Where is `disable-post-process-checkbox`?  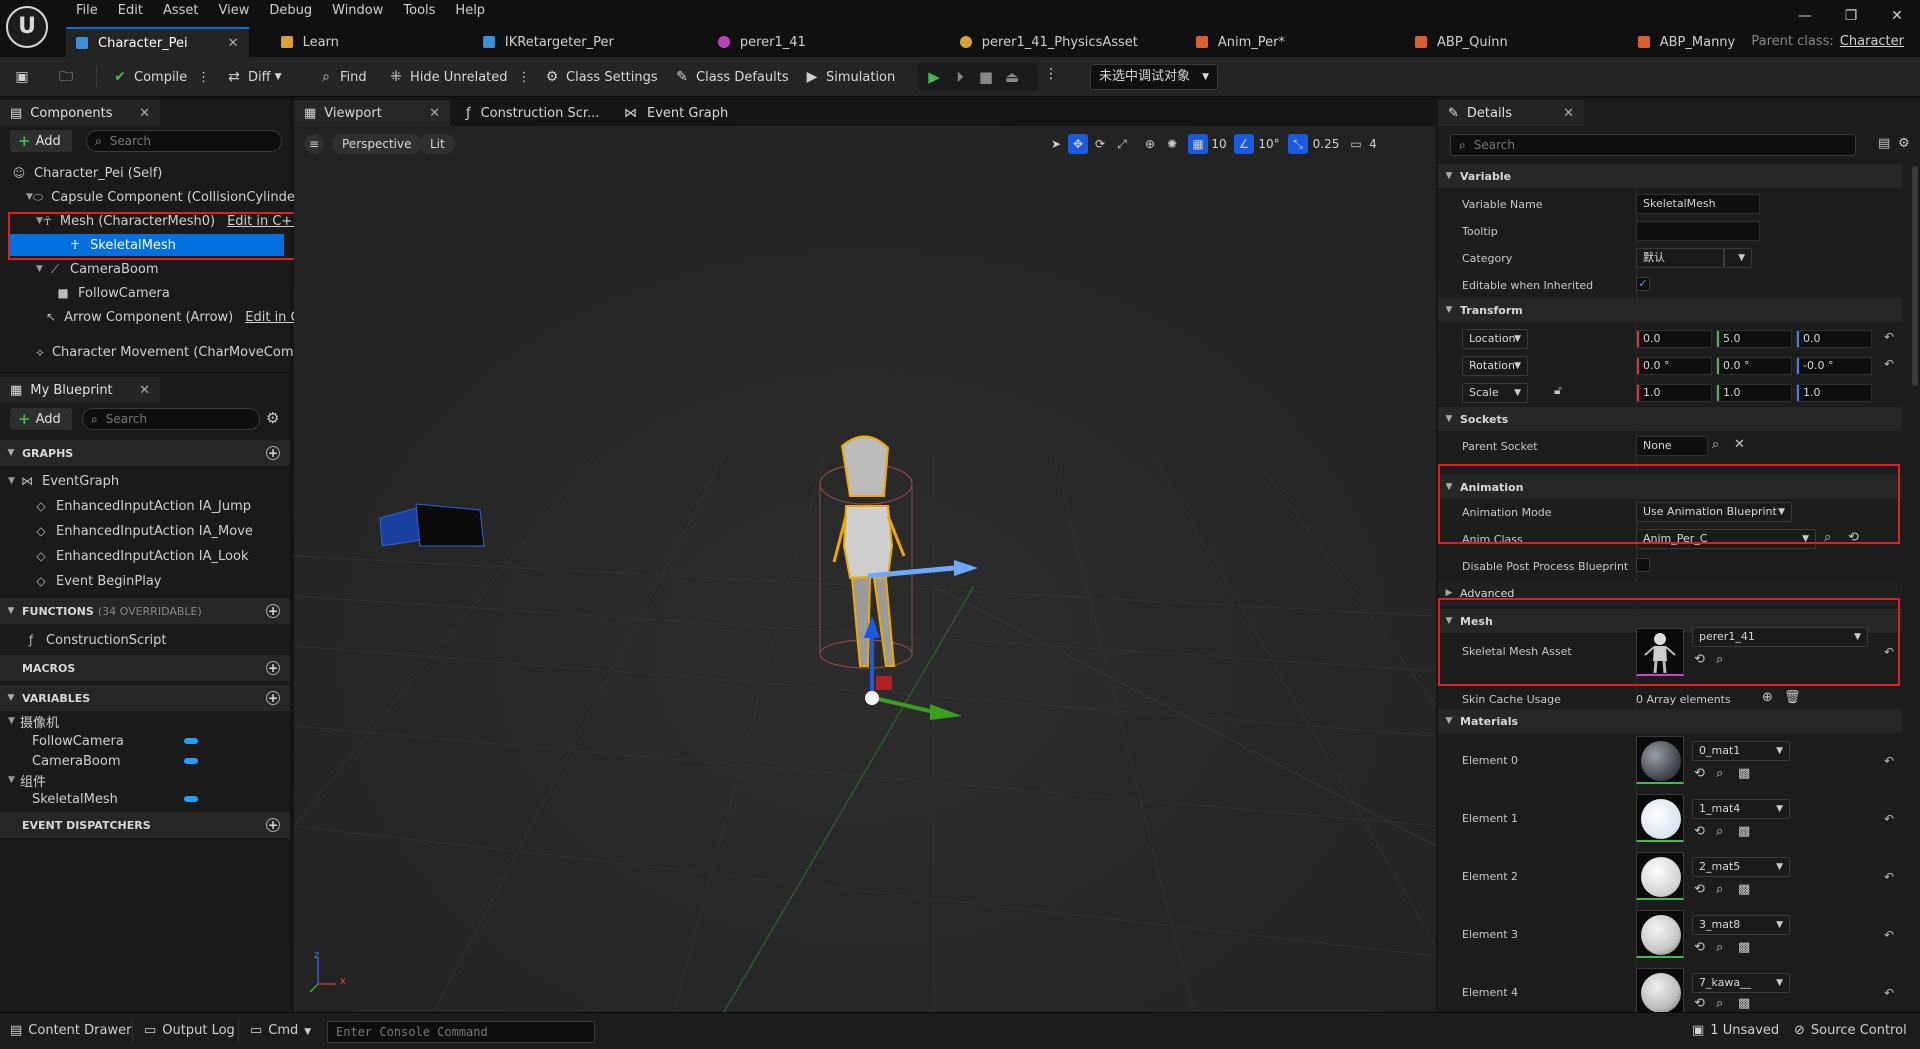
disable-post-process-checkbox is located at coordinates (1643, 565).